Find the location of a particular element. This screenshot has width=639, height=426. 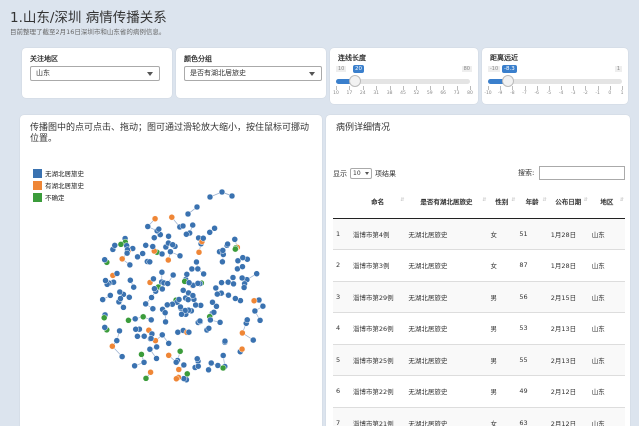

column-header: 性别 ⇵ is located at coordinates (502, 202).